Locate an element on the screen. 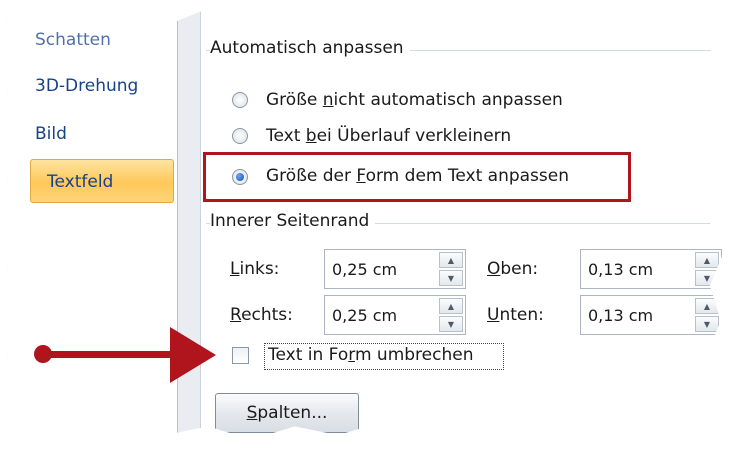  radio-shrink-on-overflow-label: Text bei Überlauf verkleinern is located at coordinates (388, 136).